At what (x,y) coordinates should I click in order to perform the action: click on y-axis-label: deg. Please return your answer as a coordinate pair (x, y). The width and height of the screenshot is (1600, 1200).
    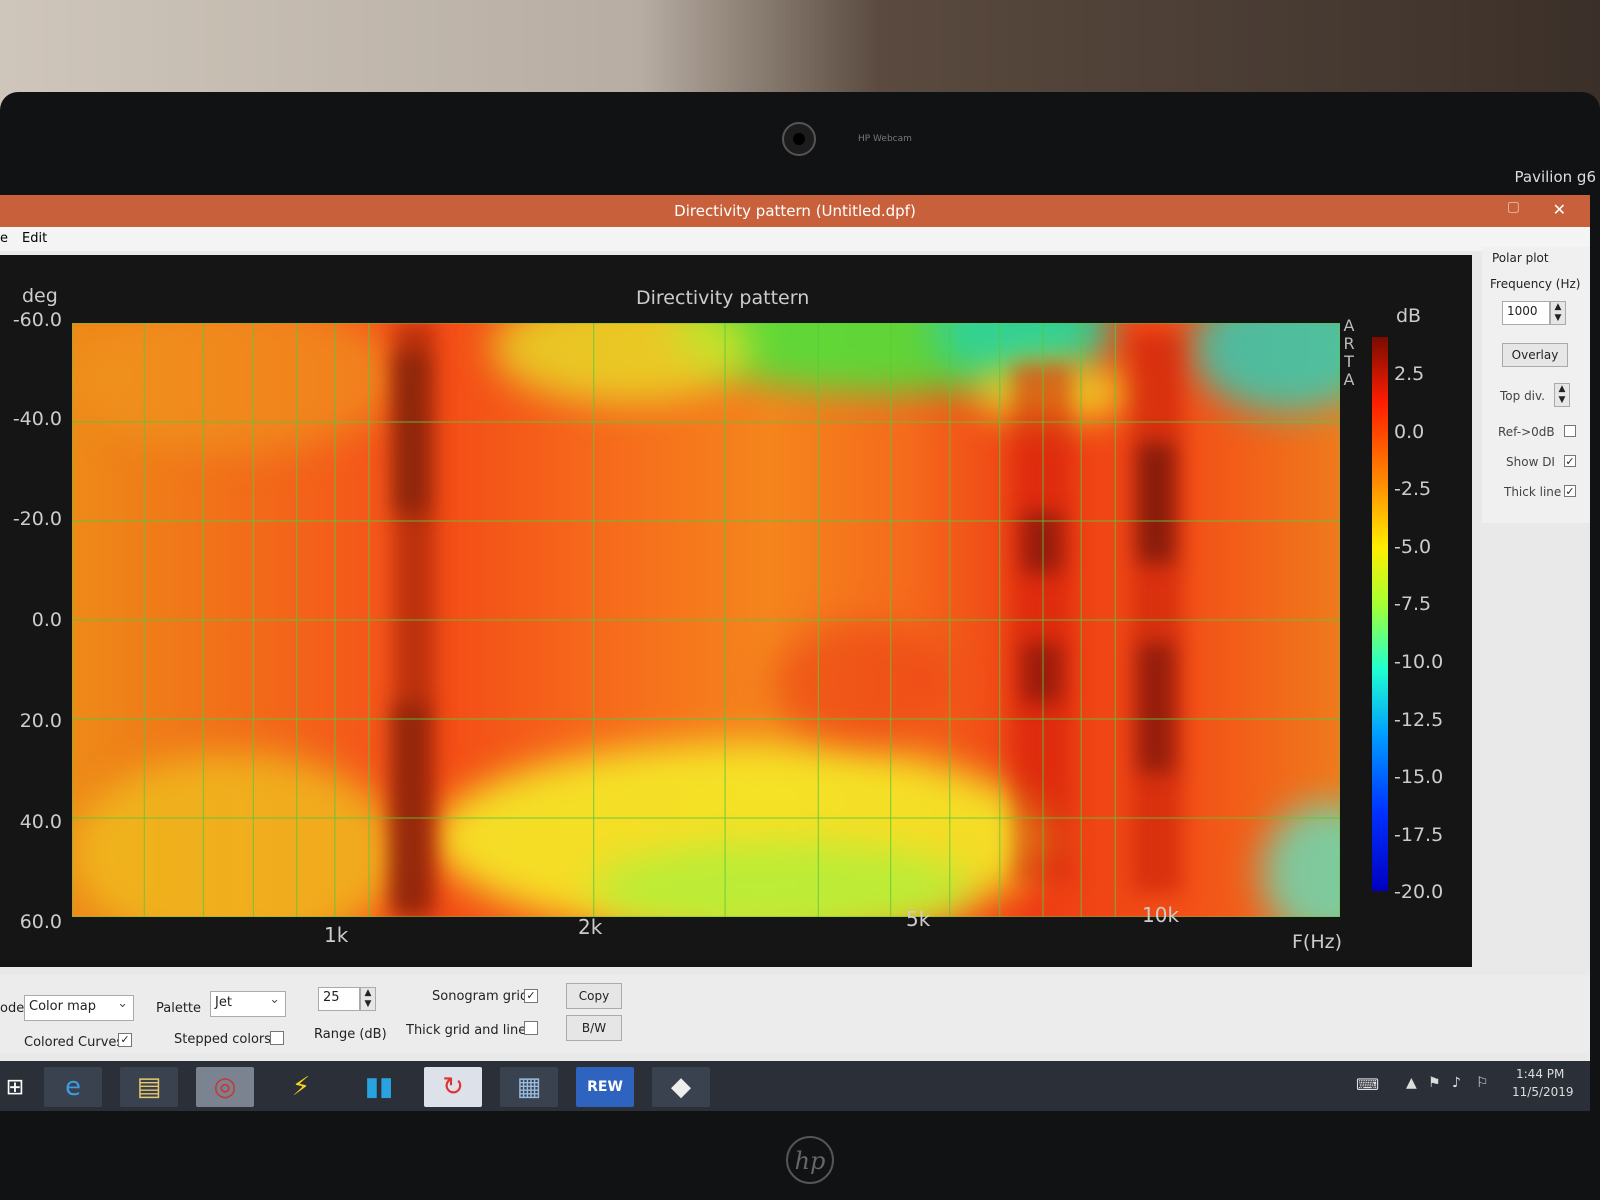
    Looking at the image, I should click on (40, 296).